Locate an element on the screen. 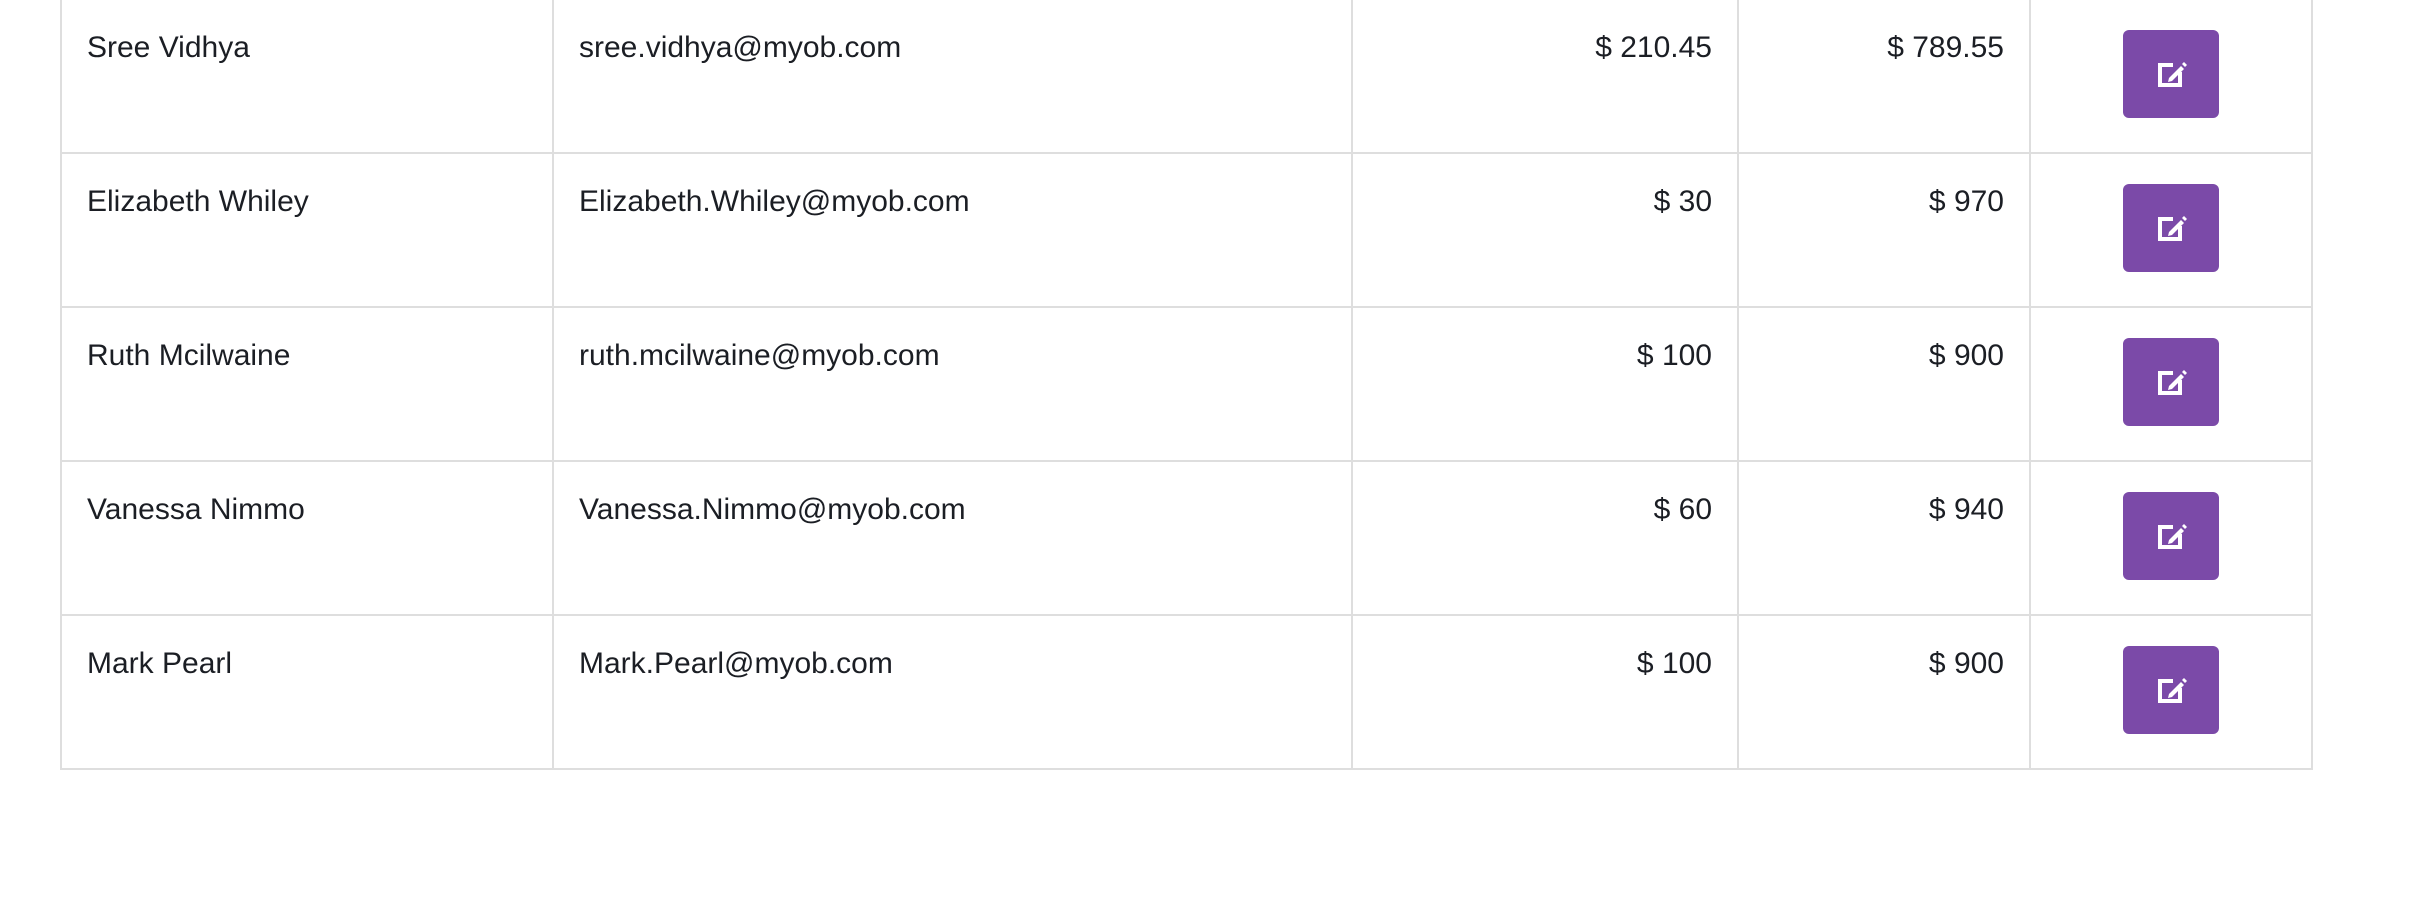  email-cell: Elizabeth.Whiley@myob.com is located at coordinates (952, 230).